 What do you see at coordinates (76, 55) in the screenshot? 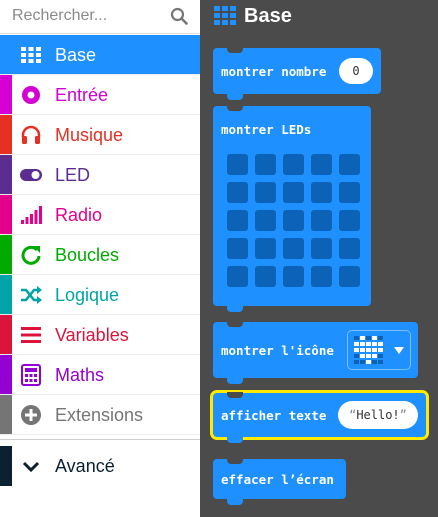
I see `category-label: Base` at bounding box center [76, 55].